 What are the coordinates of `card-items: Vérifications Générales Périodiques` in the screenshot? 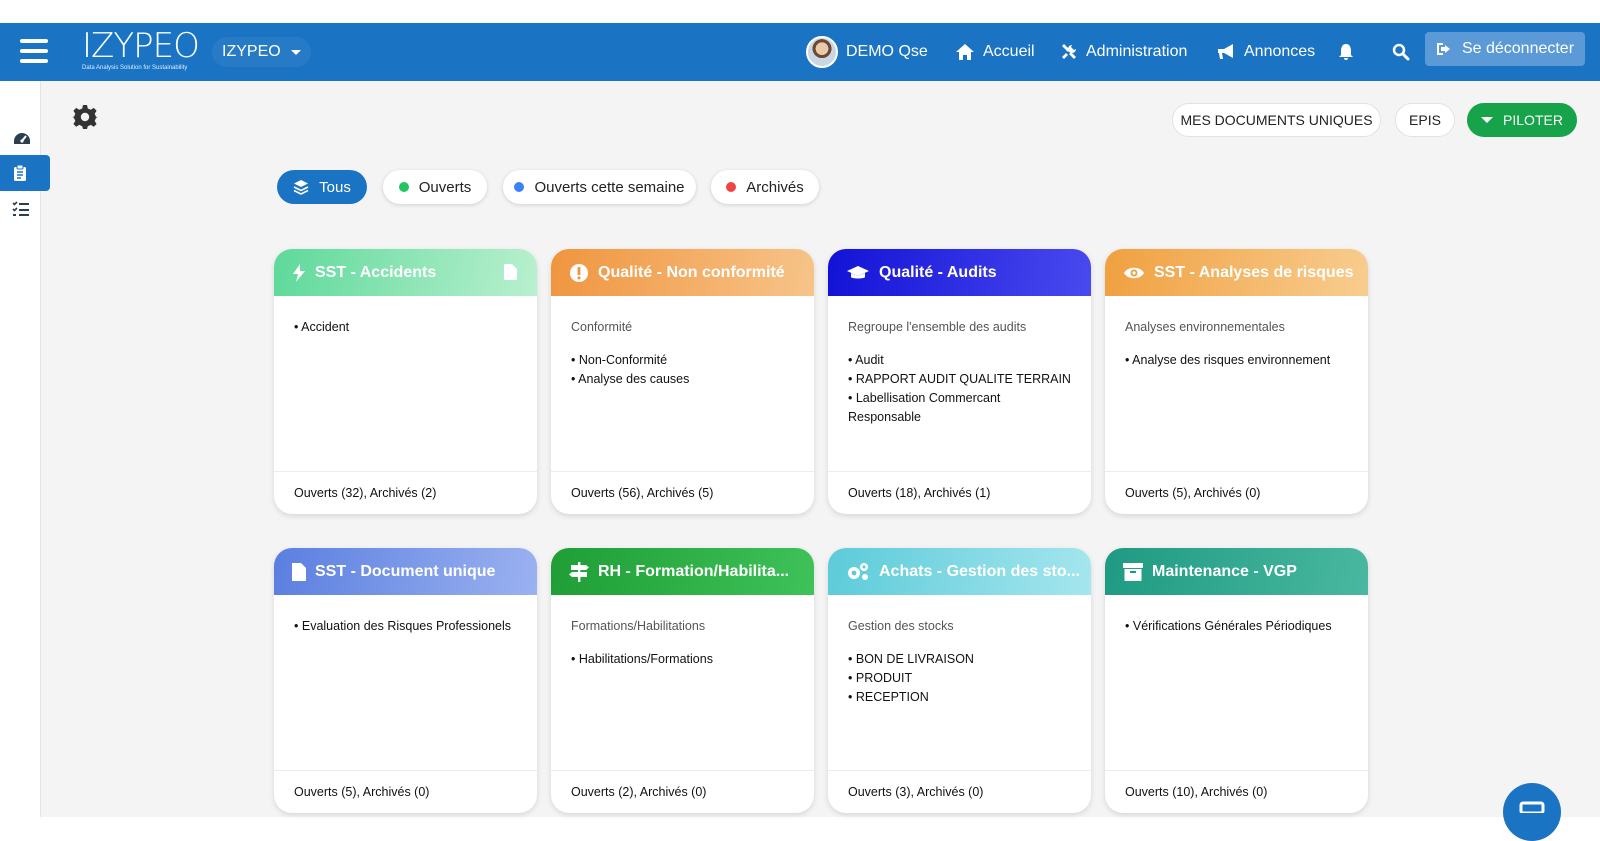 It's located at (1236, 626).